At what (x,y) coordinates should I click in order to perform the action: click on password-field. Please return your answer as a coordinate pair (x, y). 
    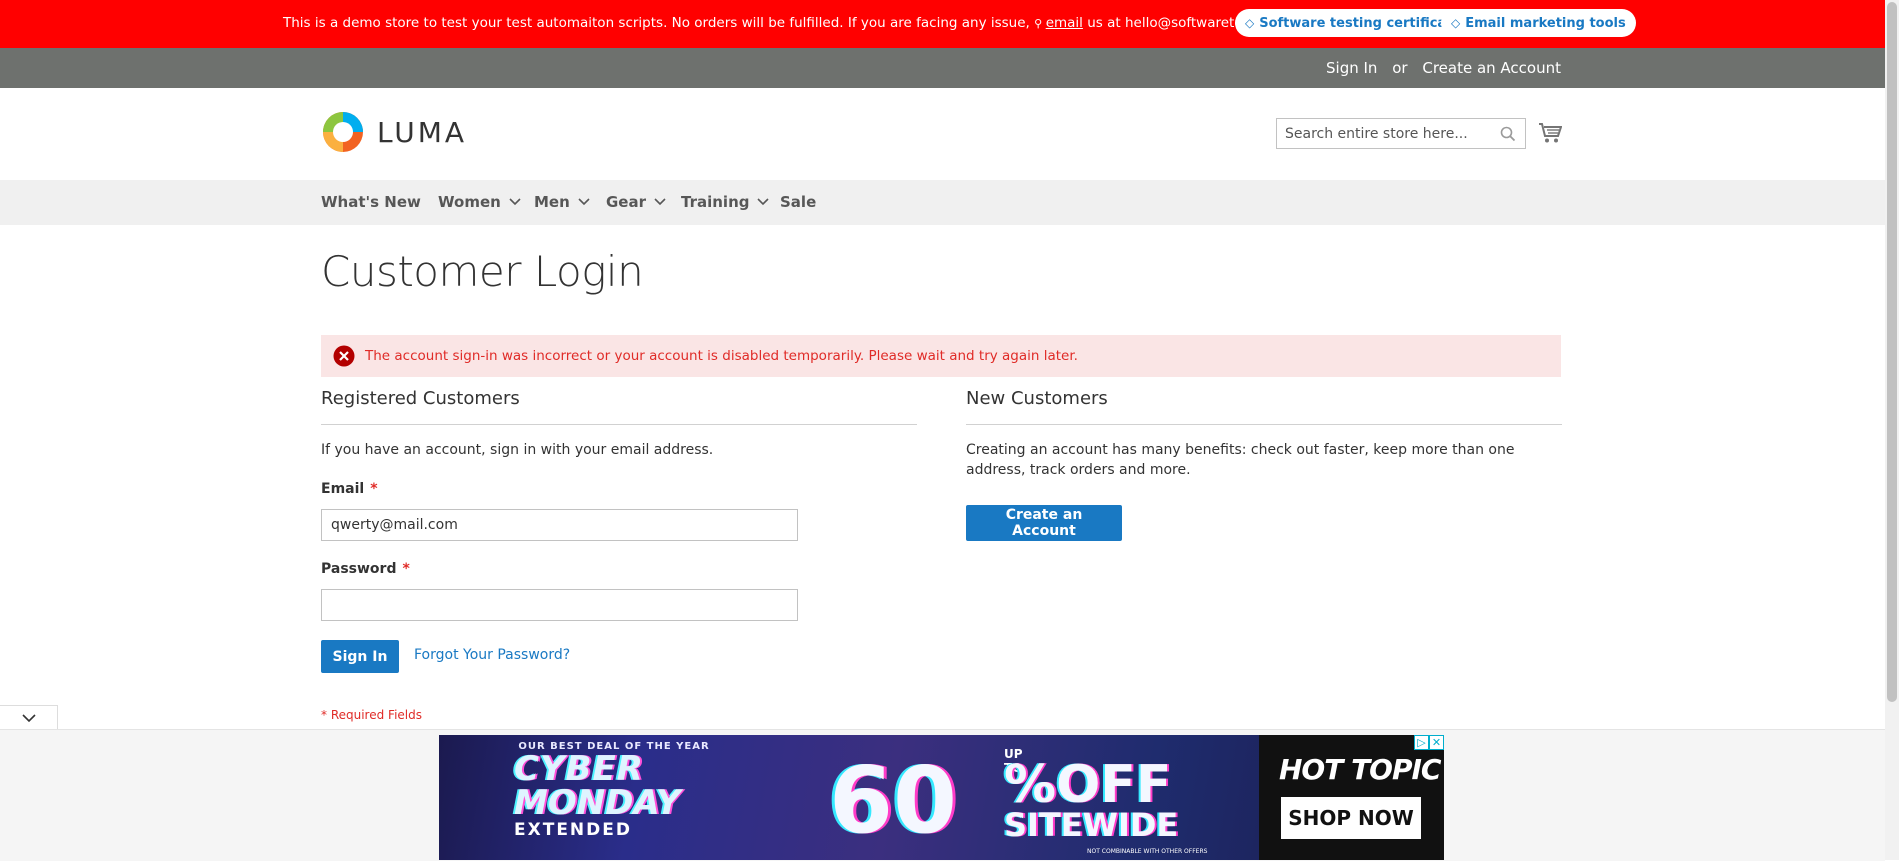
    Looking at the image, I should click on (559, 605).